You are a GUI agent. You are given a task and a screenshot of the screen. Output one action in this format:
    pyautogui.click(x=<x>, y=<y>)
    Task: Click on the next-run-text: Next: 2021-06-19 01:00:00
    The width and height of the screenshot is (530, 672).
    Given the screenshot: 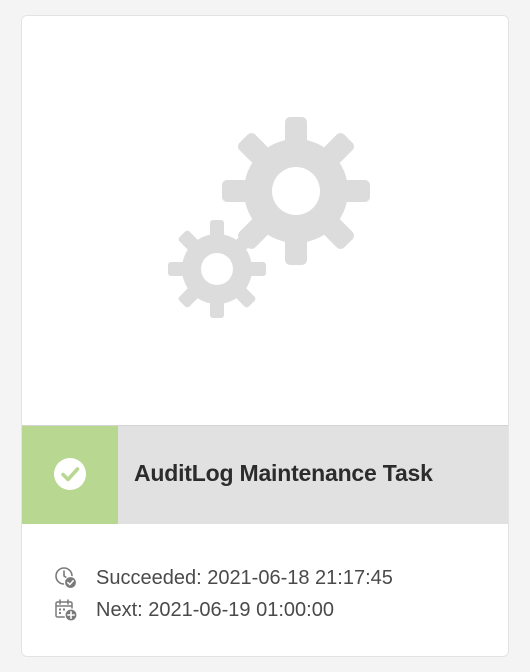 What is the action you would take?
    pyautogui.click(x=215, y=609)
    